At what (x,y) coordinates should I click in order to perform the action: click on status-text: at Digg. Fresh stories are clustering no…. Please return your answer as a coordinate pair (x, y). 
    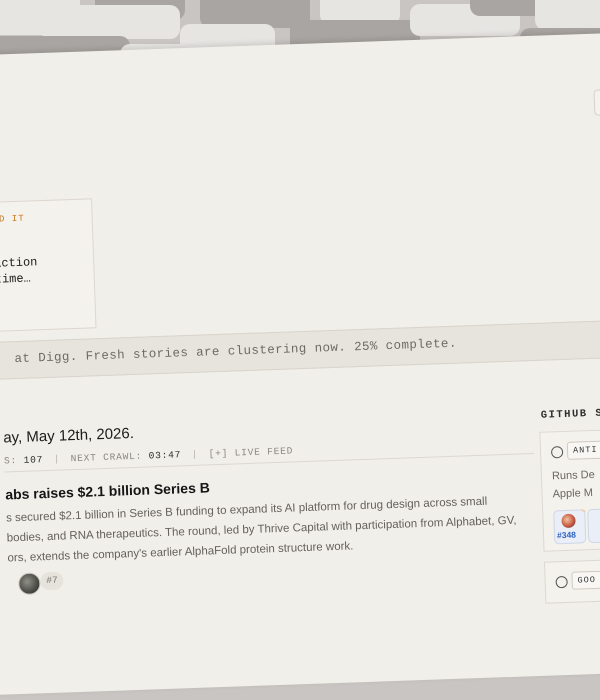
    Looking at the image, I should click on (235, 351).